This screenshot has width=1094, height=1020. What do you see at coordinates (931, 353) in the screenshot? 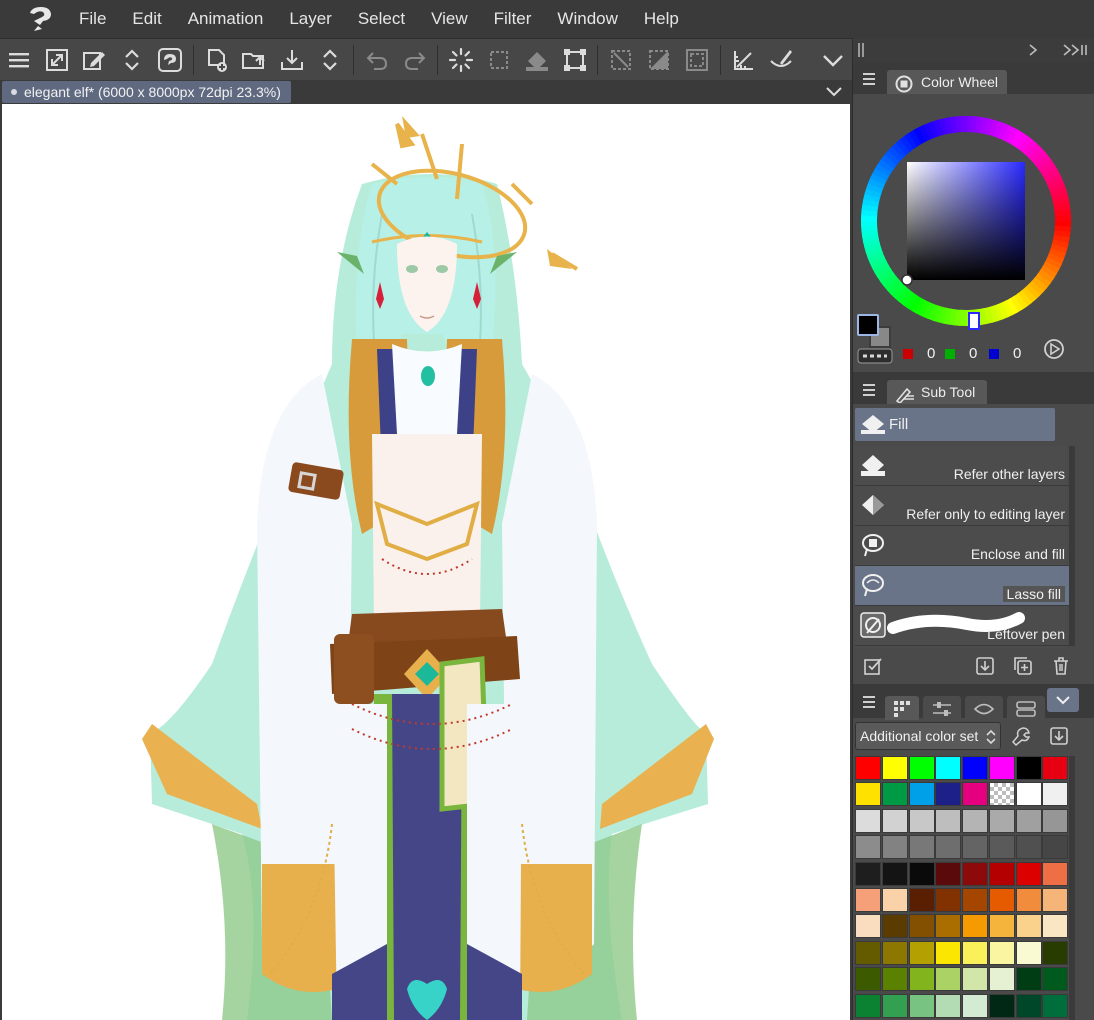
I see `red-channel-value: 0` at bounding box center [931, 353].